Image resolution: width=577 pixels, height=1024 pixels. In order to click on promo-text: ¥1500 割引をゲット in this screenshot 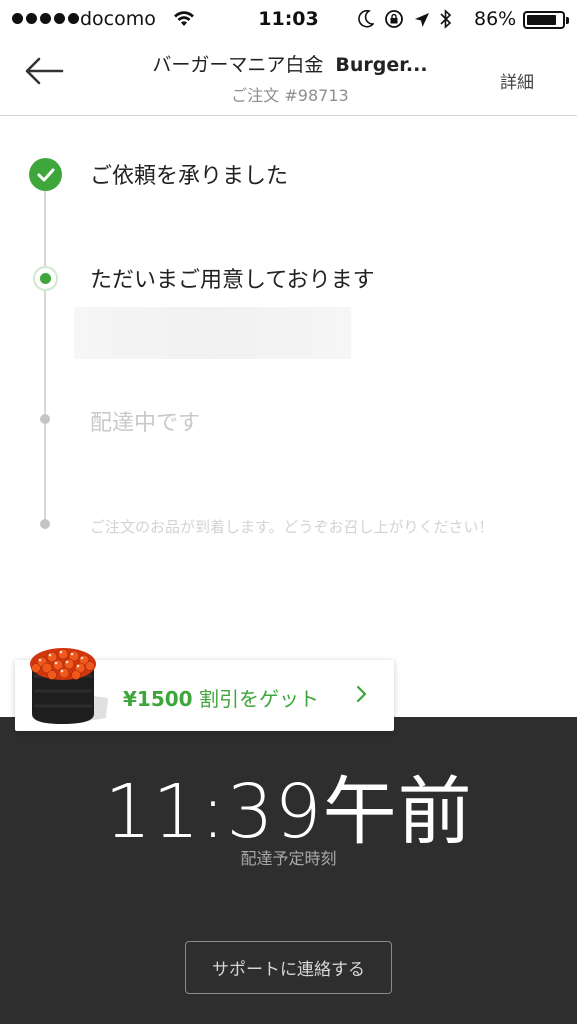, I will do `click(221, 697)`.